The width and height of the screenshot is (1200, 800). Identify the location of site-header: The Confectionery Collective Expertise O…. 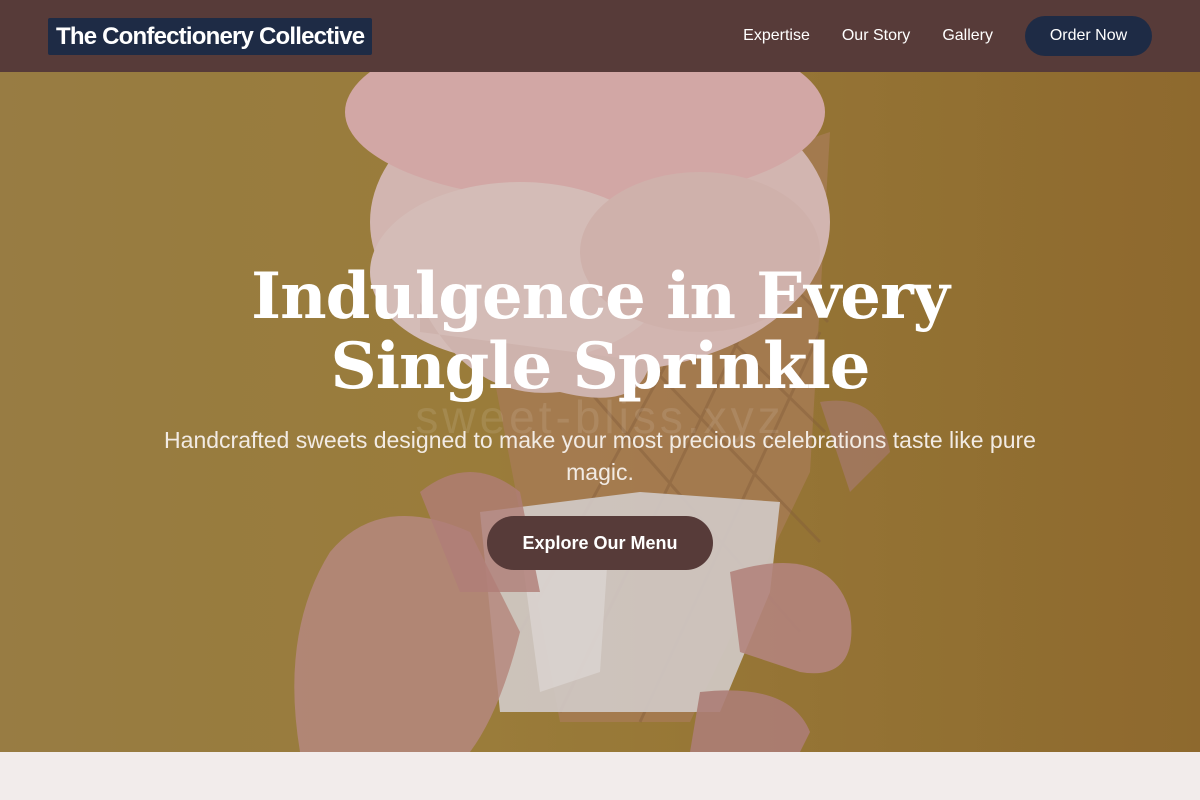
(600, 36).